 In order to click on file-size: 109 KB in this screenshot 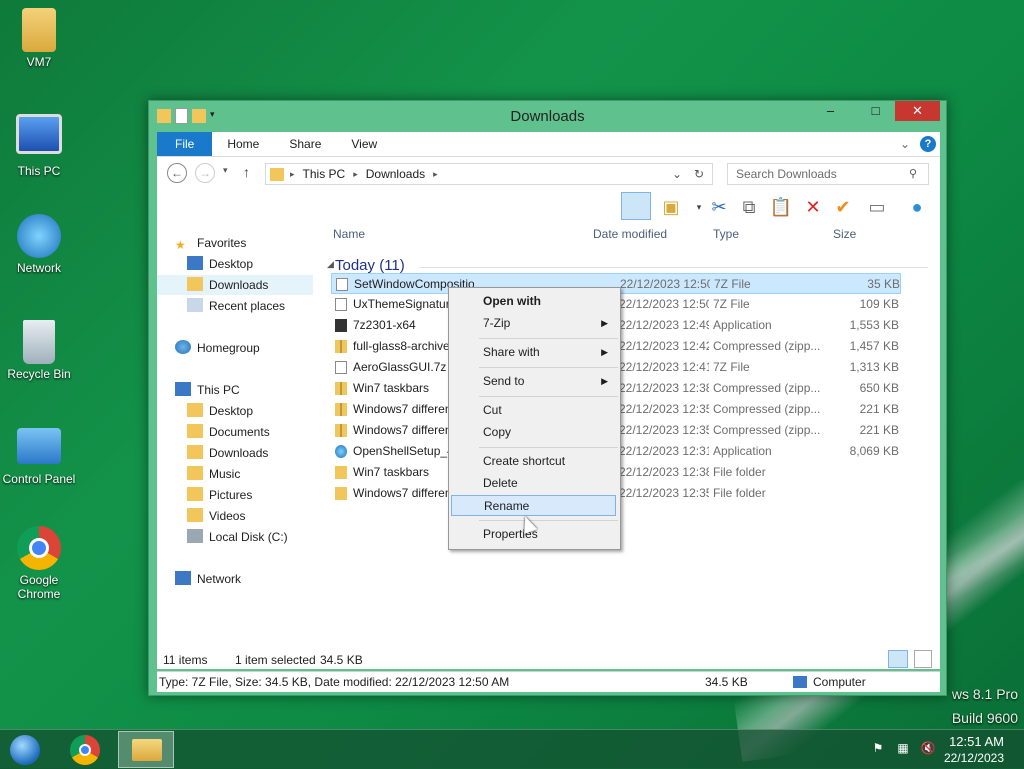, I will do `click(879, 304)`.